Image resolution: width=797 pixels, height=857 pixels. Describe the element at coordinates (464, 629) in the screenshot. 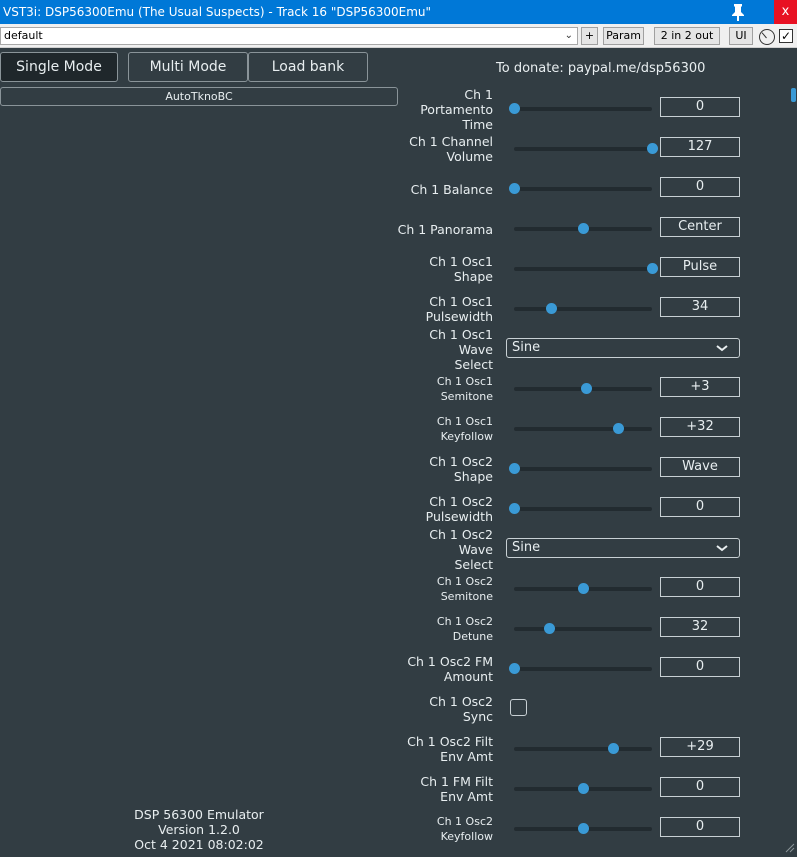

I see `param-label: Ch 1 Osc2 Detune` at that location.